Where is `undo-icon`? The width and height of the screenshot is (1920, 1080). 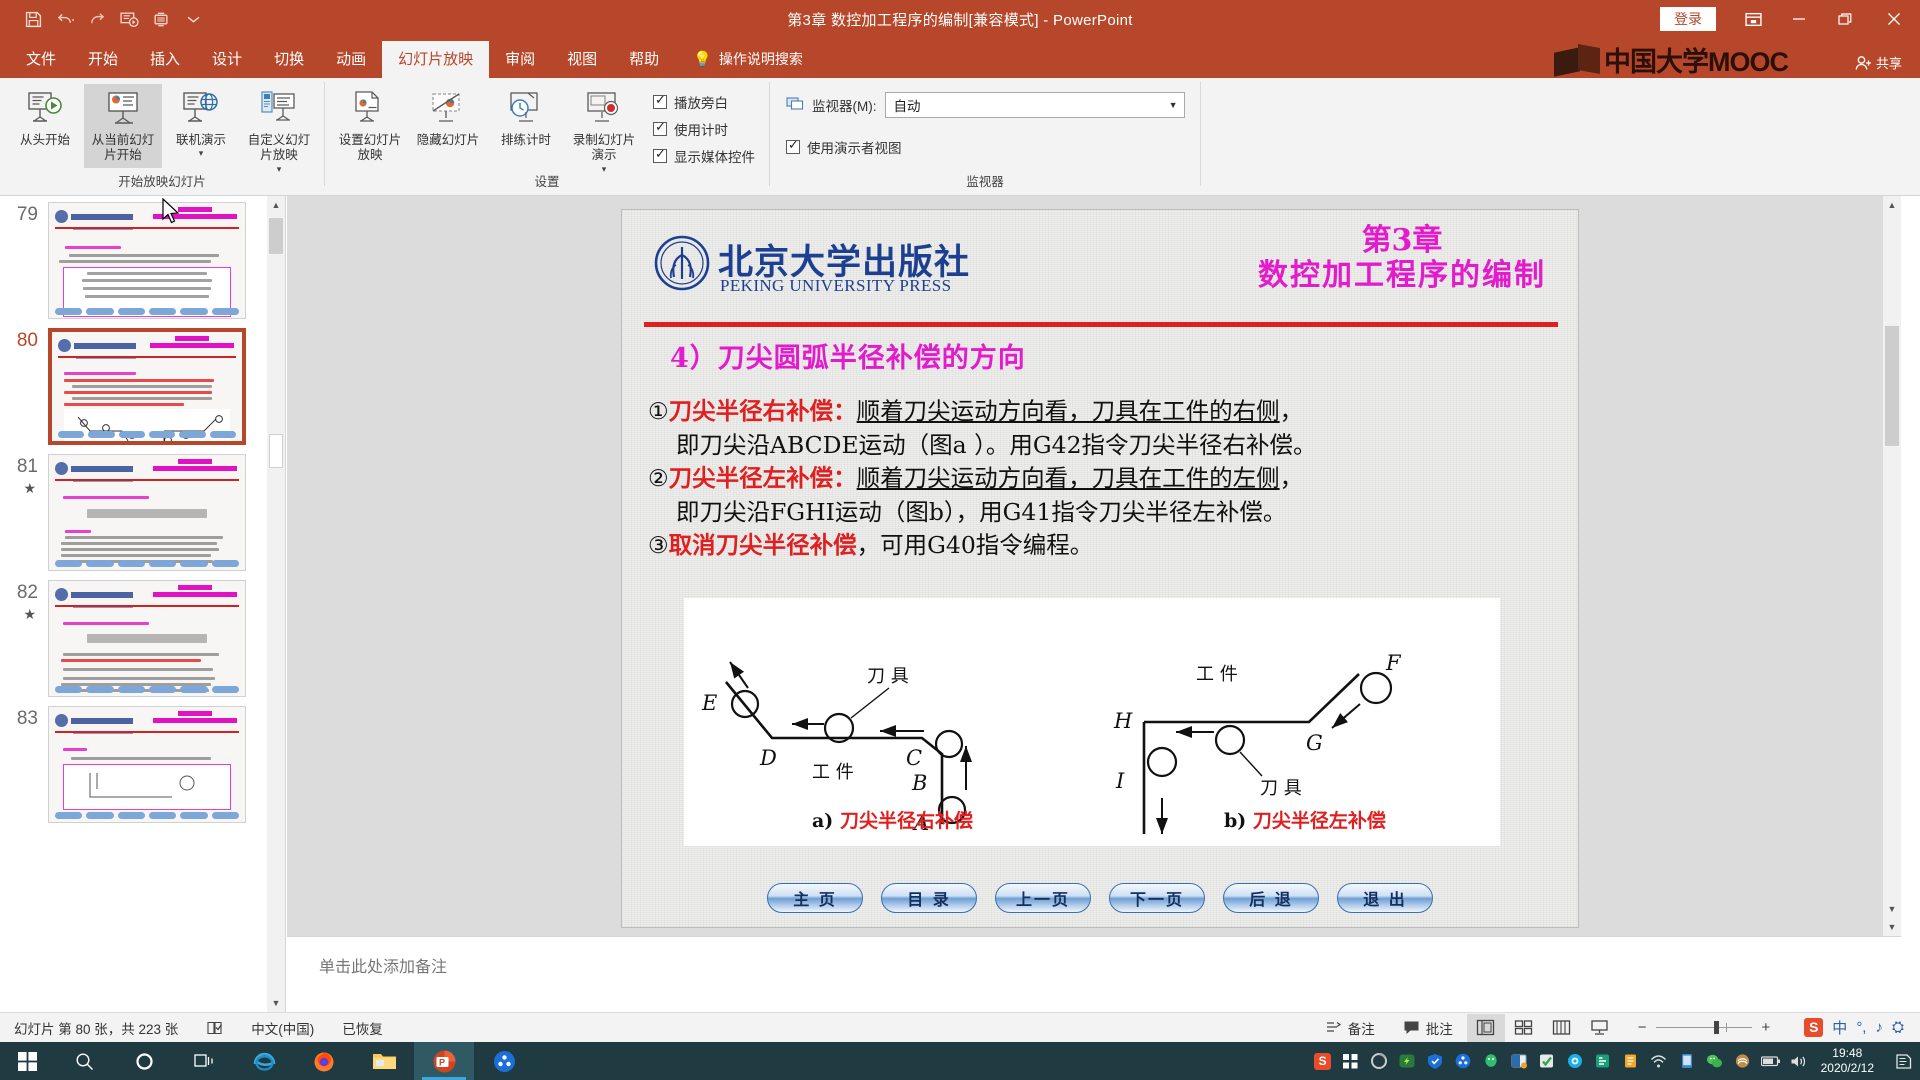 undo-icon is located at coordinates (65, 19).